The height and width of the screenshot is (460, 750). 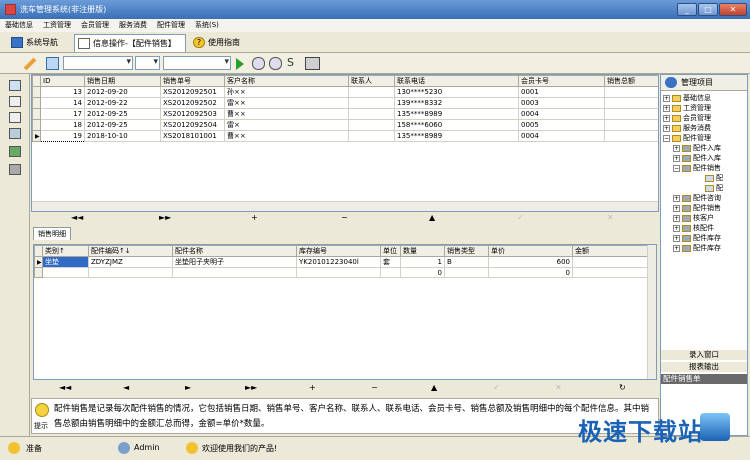 What do you see at coordinates (375, 25) in the screenshot?
I see `menu-bar: 基础信息 工资管理 会员管理 服务消费 配件管理 系统(S)` at bounding box center [375, 25].